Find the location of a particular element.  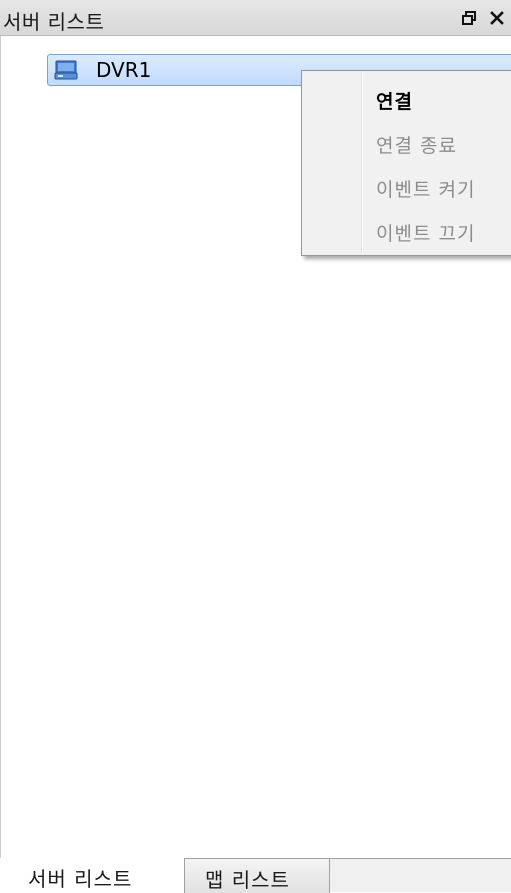

tree-item-label: DVR1 is located at coordinates (124, 70).